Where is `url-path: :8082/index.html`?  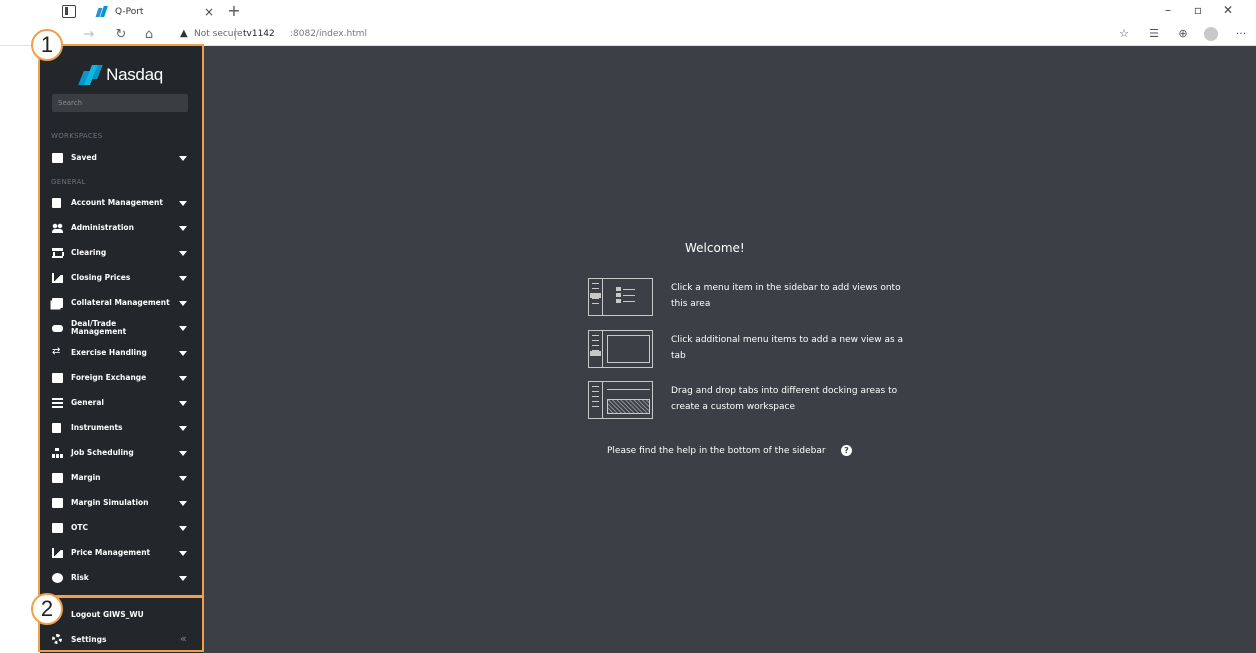
url-path: :8082/index.html is located at coordinates (328, 34).